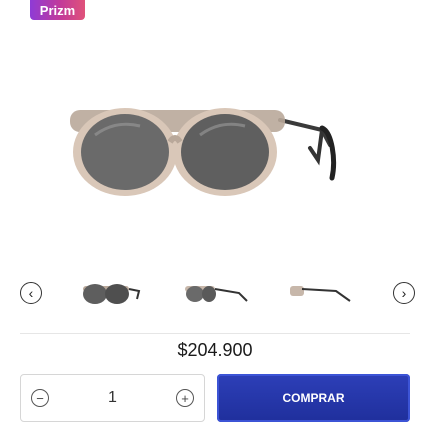 This screenshot has width=430, height=430. I want to click on divider, so click(215, 333).